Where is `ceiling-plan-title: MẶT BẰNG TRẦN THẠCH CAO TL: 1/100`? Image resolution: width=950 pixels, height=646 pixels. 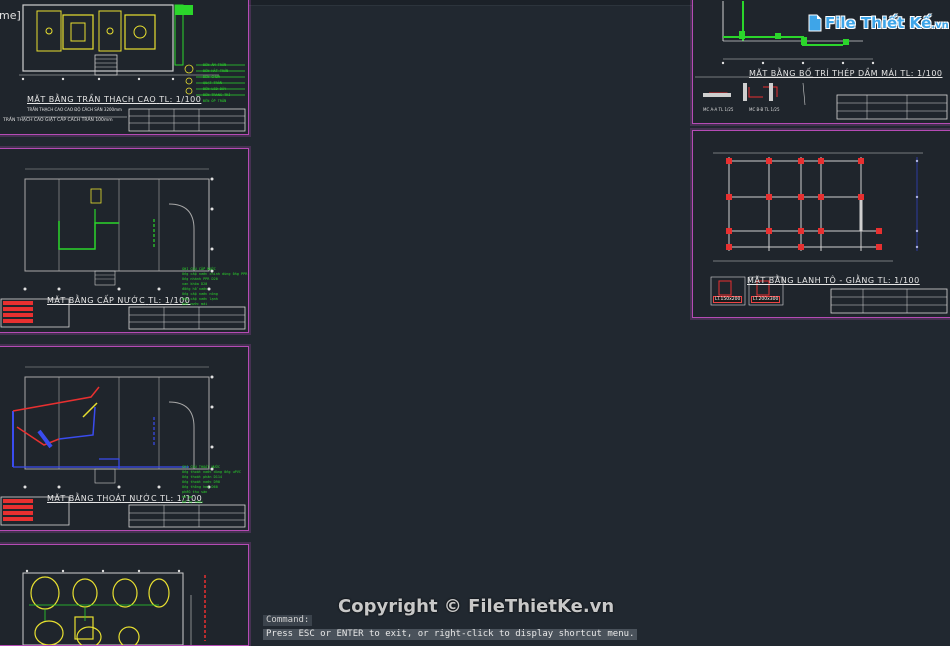 ceiling-plan-title: MẶT BẰNG TRẦN THẠCH CAO TL: 1/100 is located at coordinates (114, 99).